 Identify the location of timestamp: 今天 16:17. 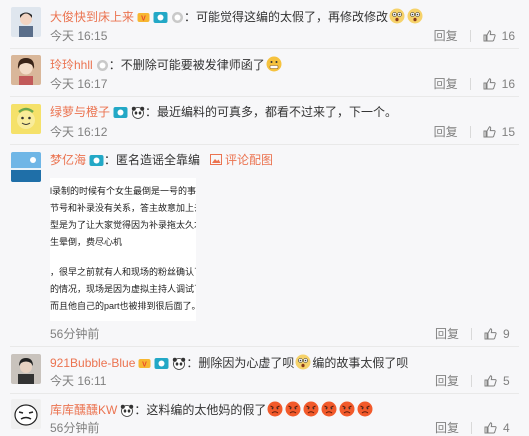
(79, 84).